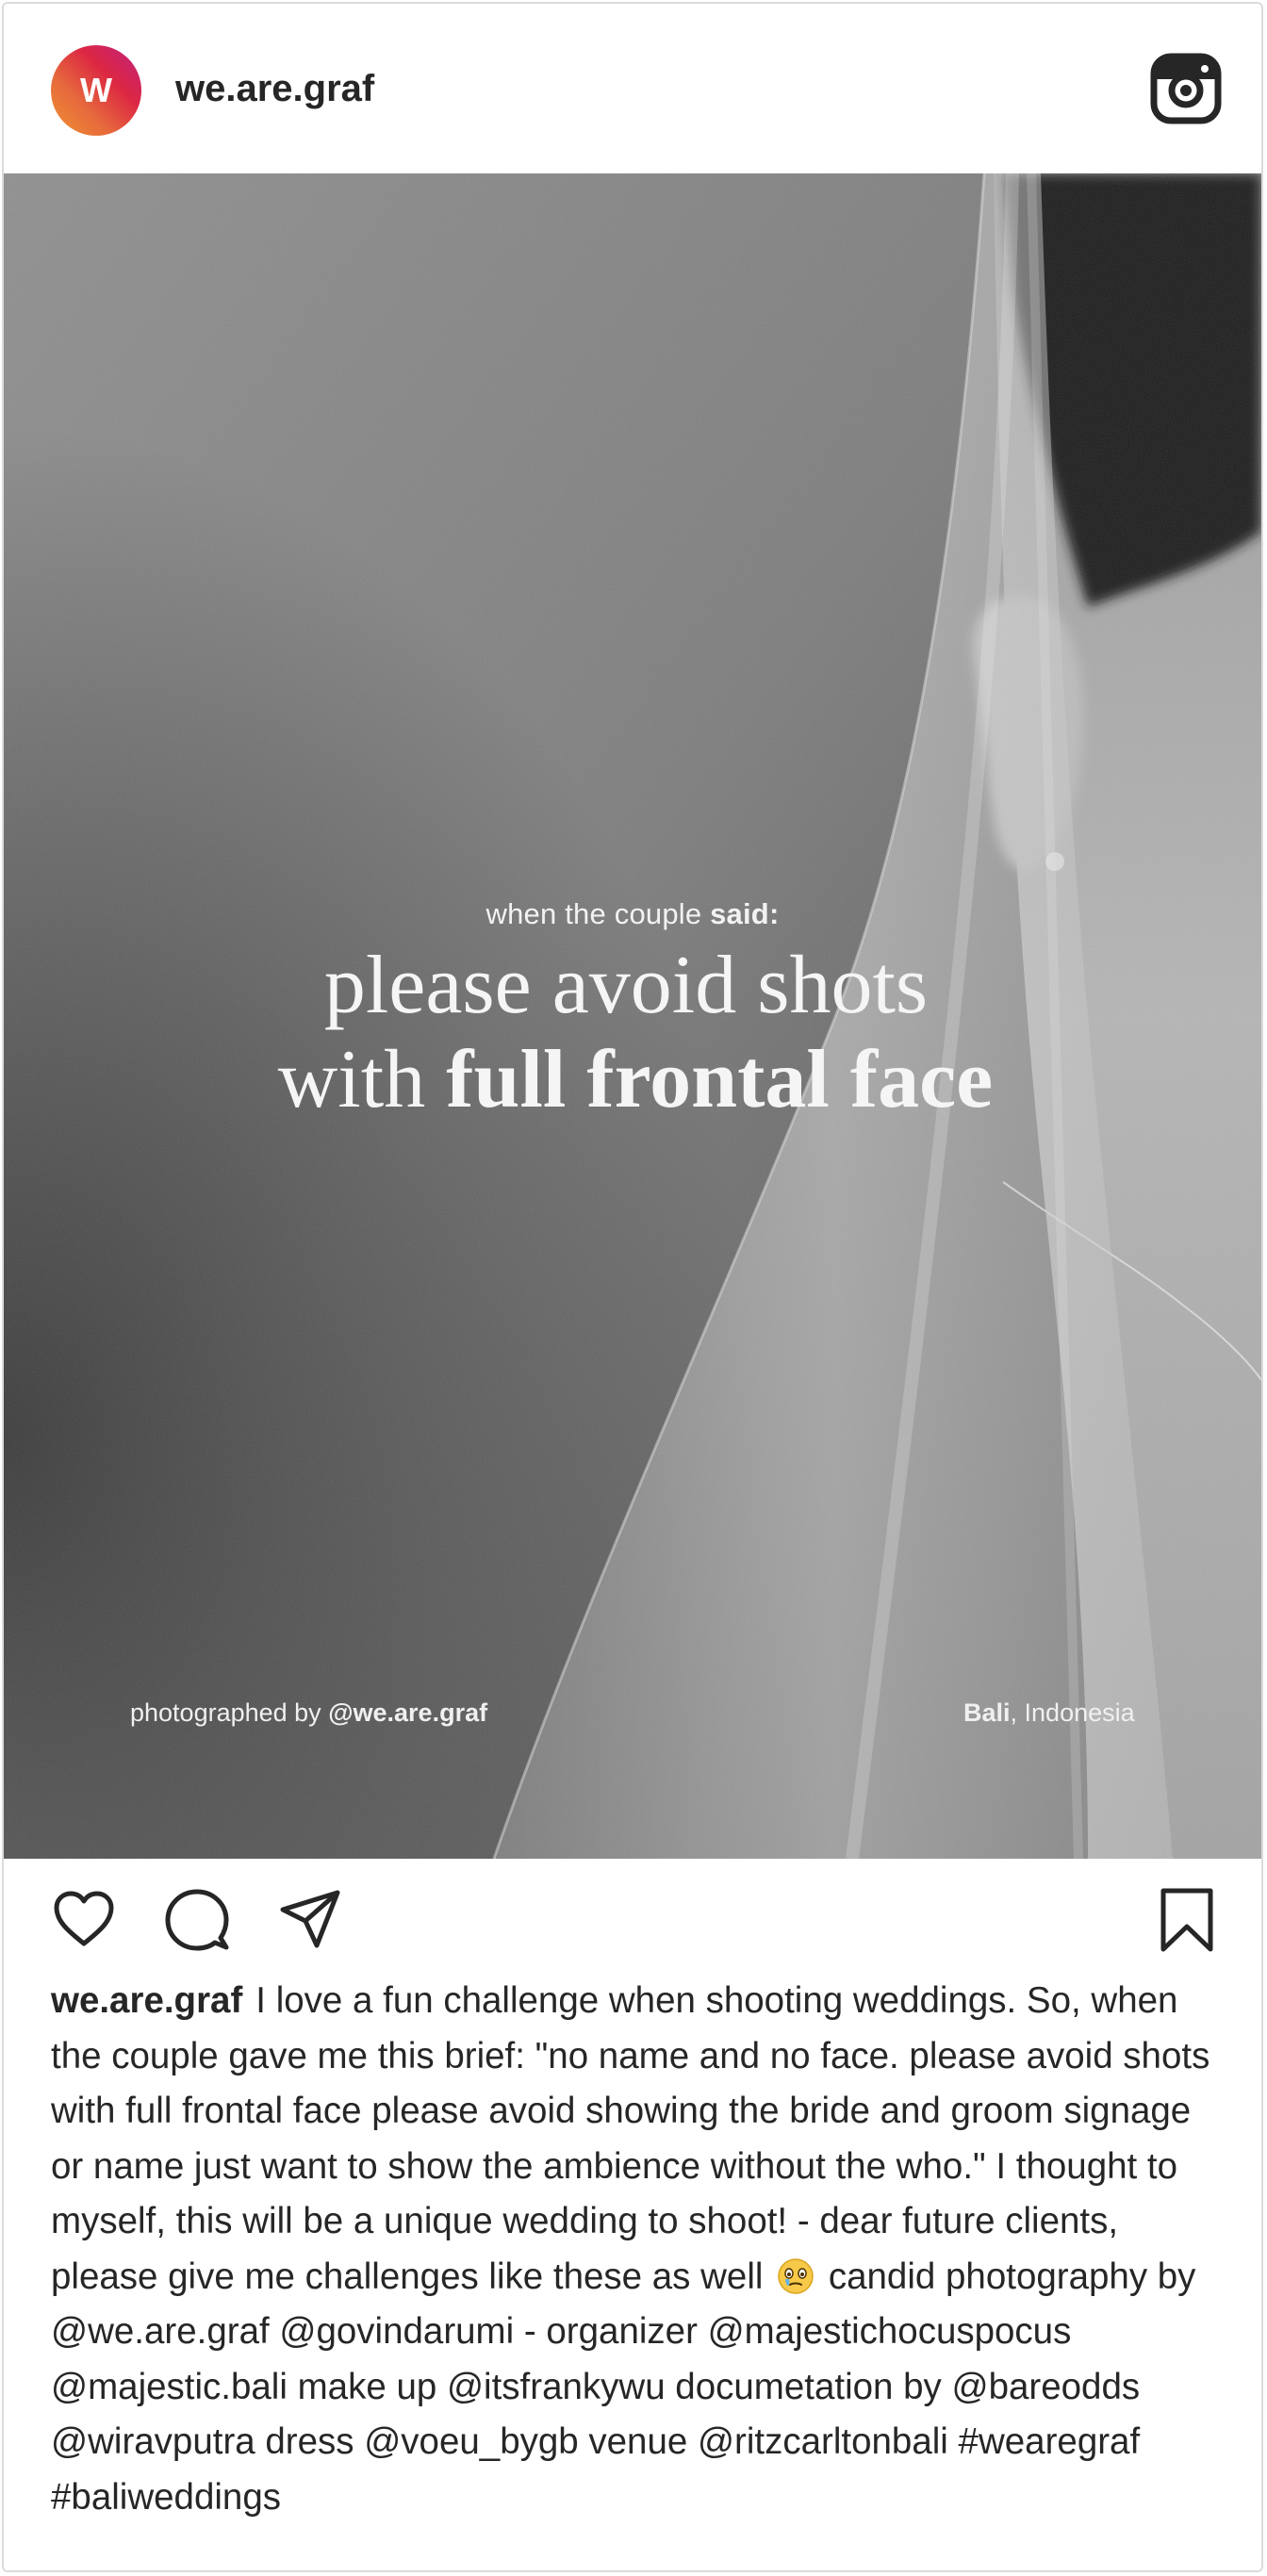 Image resolution: width=1267 pixels, height=2576 pixels. Describe the element at coordinates (146, 2000) in the screenshot. I see `caption-username: we.are.graf` at that location.